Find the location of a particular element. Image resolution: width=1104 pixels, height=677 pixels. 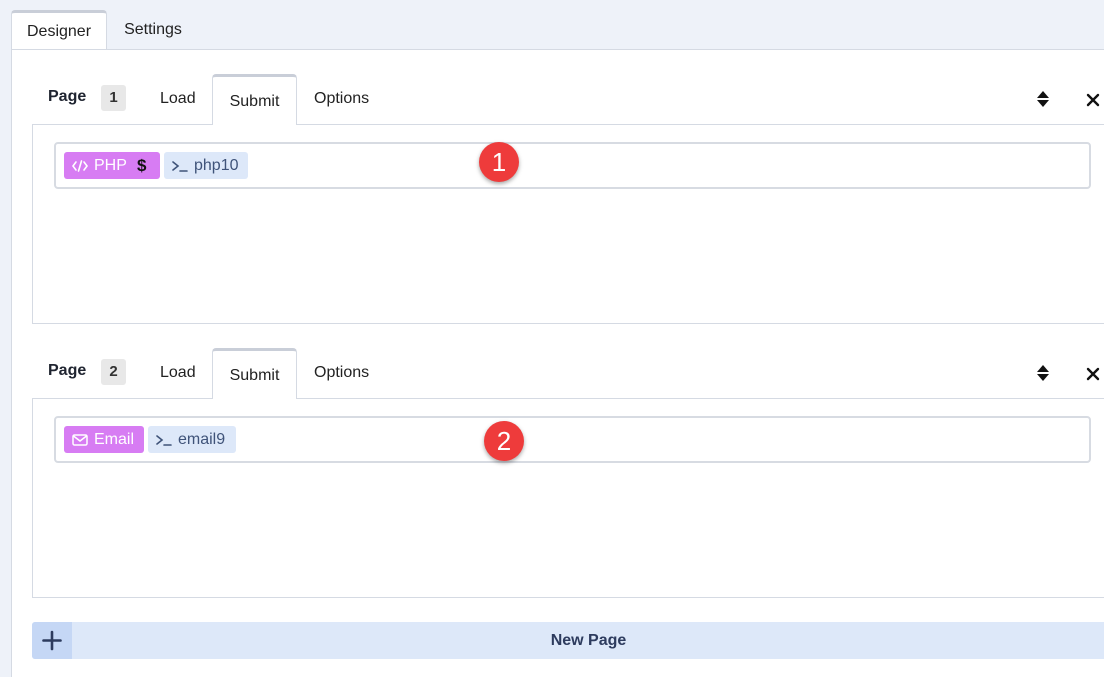

page-number: 1 is located at coordinates (113, 98).